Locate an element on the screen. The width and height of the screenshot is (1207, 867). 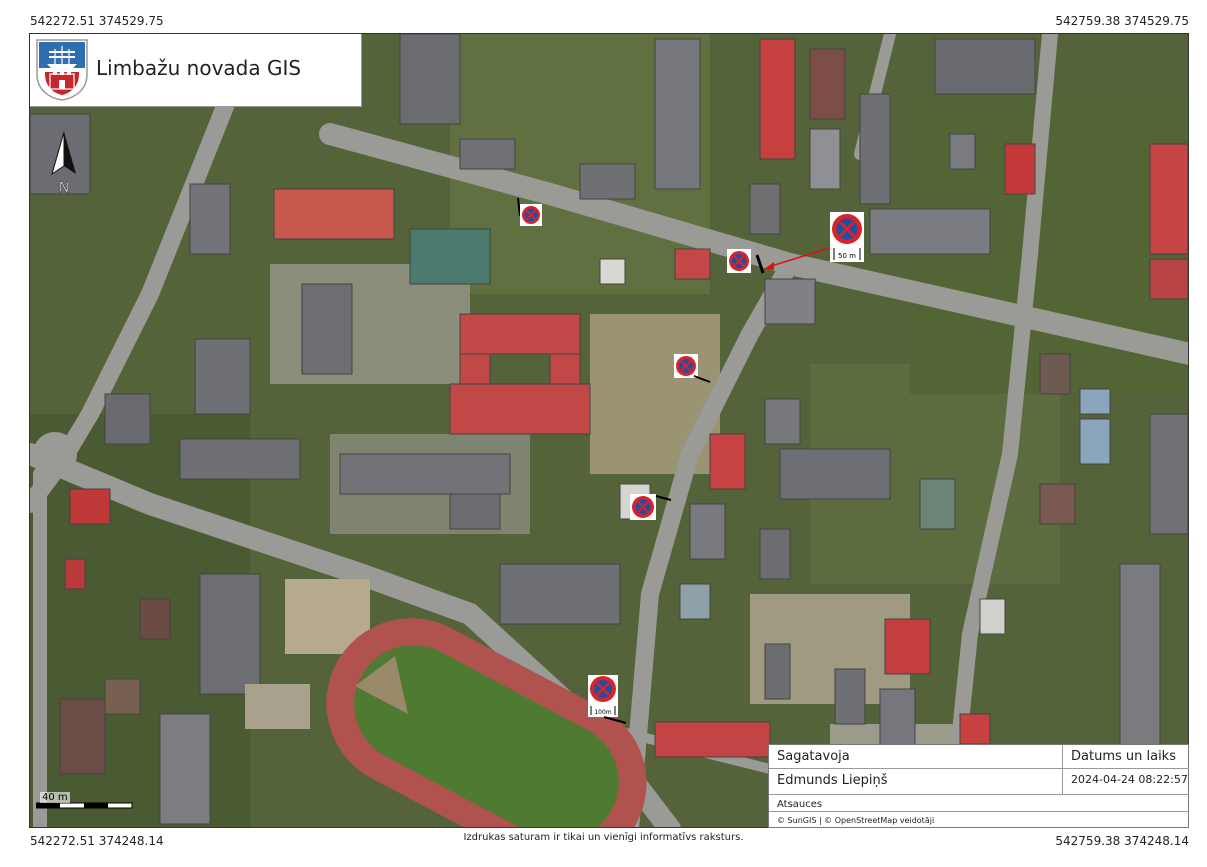
north-arrow-icon: N is located at coordinates (63, 163).